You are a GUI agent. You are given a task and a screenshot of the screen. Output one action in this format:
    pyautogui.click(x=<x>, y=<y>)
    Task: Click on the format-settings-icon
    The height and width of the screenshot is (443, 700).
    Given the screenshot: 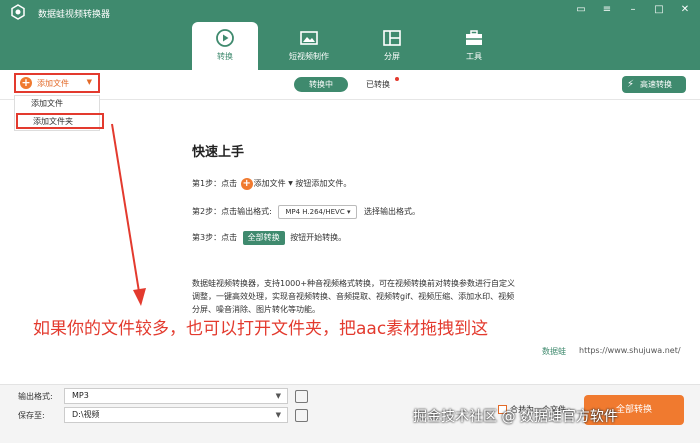 What is the action you would take?
    pyautogui.click(x=301, y=396)
    